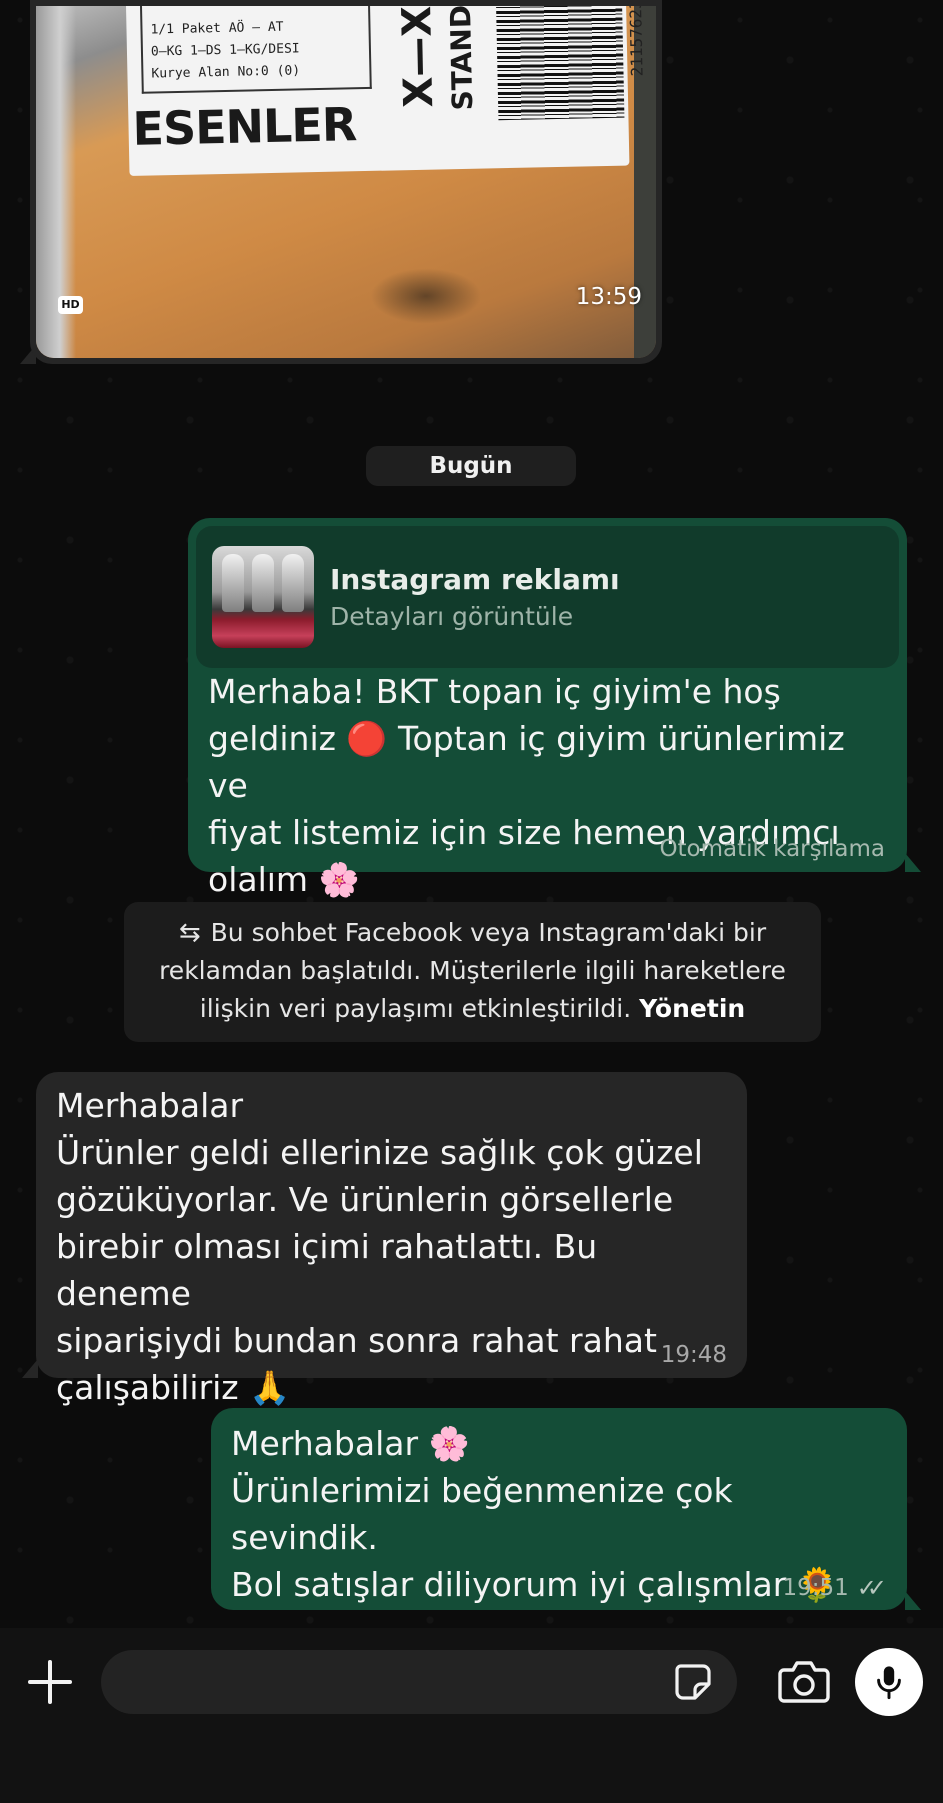 The height and width of the screenshot is (1803, 943). I want to click on date-separator: Bugün, so click(471, 466).